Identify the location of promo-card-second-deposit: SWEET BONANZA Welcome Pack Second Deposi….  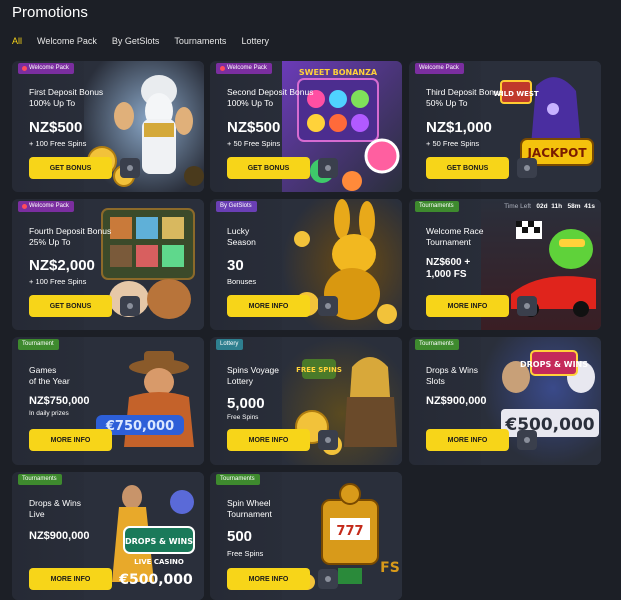
(306, 126).